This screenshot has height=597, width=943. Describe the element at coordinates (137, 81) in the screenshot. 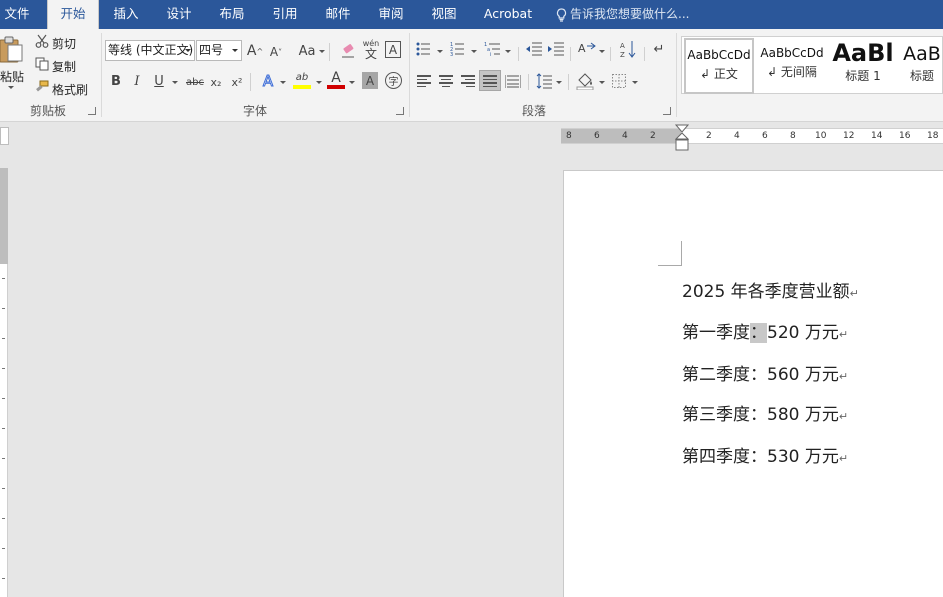

I see `italic-button: I` at that location.